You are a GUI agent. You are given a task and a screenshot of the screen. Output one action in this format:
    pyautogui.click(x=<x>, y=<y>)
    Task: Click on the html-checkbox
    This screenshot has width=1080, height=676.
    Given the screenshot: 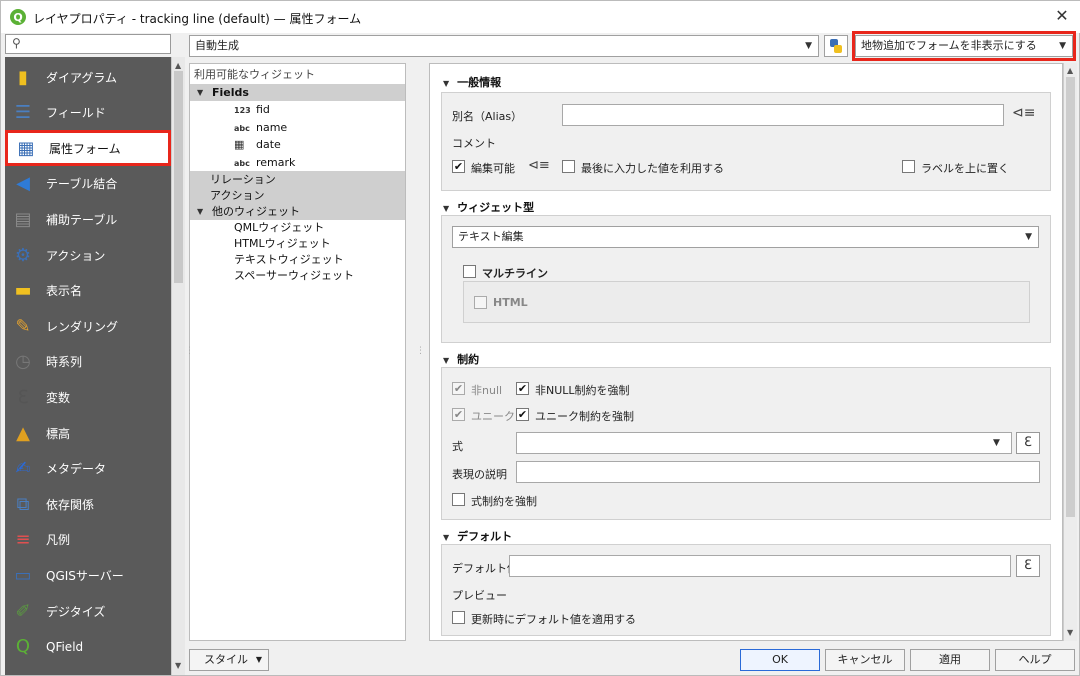 What is the action you would take?
    pyautogui.click(x=480, y=302)
    